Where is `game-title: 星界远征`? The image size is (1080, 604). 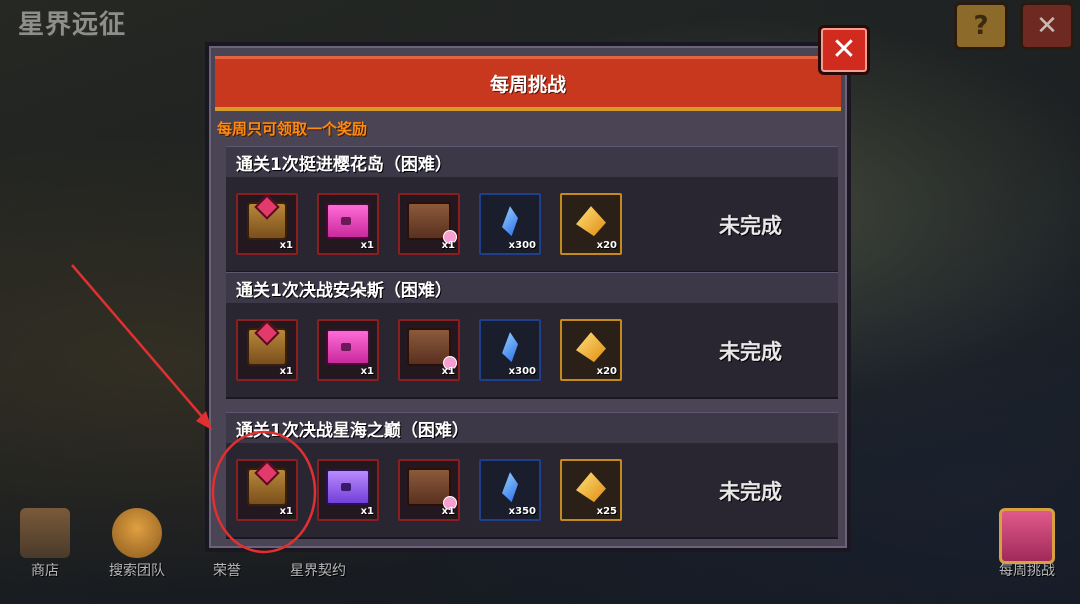
game-title: 星界远征 is located at coordinates (72, 25).